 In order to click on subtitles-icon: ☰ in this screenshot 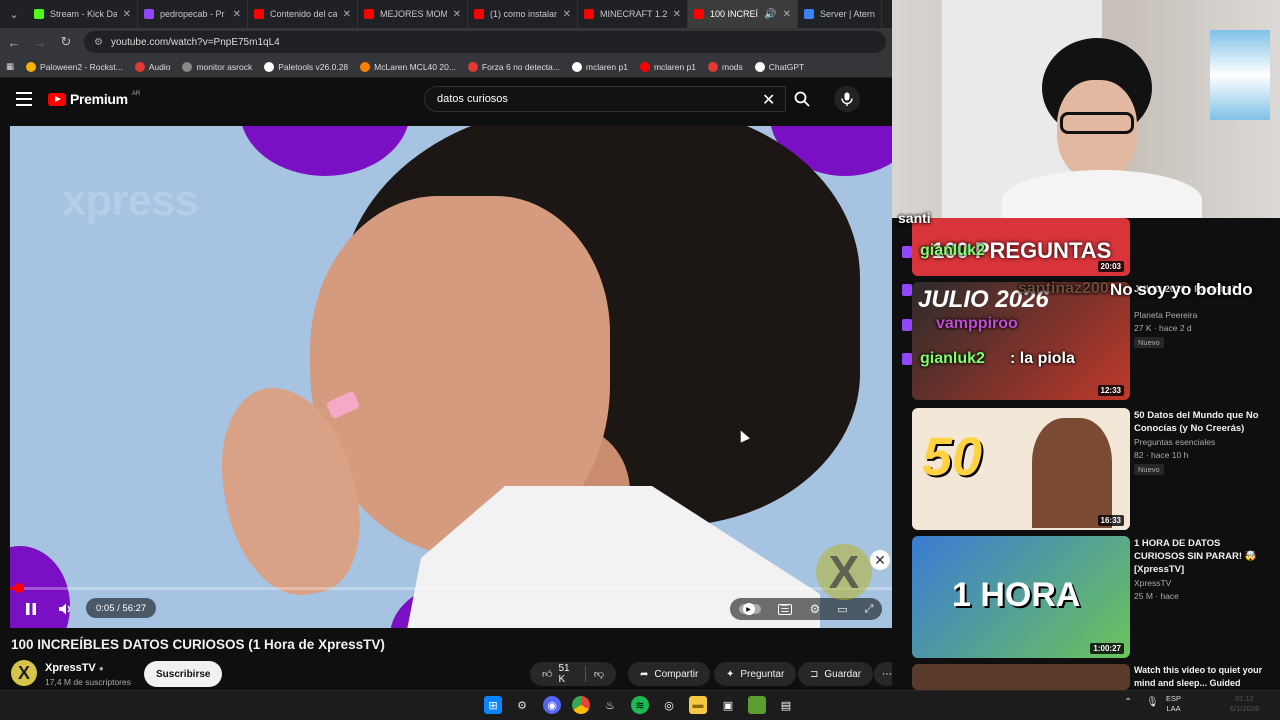, I will do `click(785, 609)`.